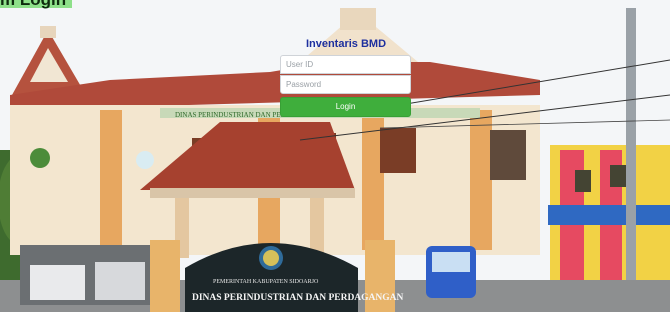 The image size is (670, 312). What do you see at coordinates (266, 282) in the screenshot?
I see `sign-small-text: PEMERINTAH KABUPATEN SIDOARJO` at bounding box center [266, 282].